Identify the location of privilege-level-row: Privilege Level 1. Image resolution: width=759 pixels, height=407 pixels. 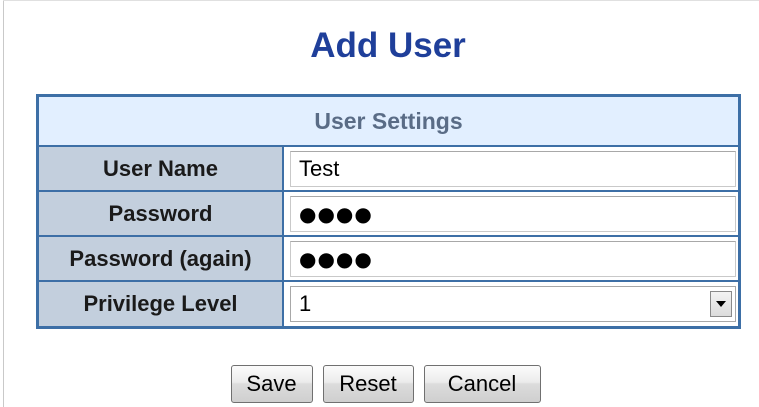
(388, 304).